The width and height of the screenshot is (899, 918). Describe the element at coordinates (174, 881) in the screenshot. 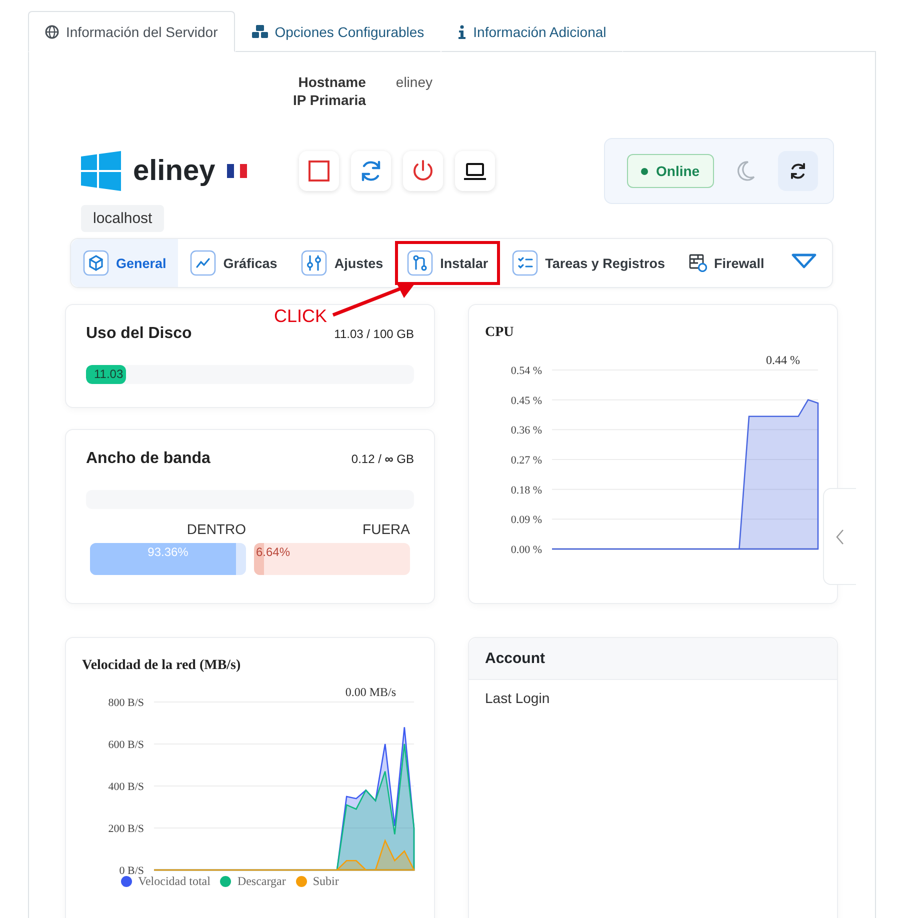

I see `legend-label: Velocidad total` at that location.